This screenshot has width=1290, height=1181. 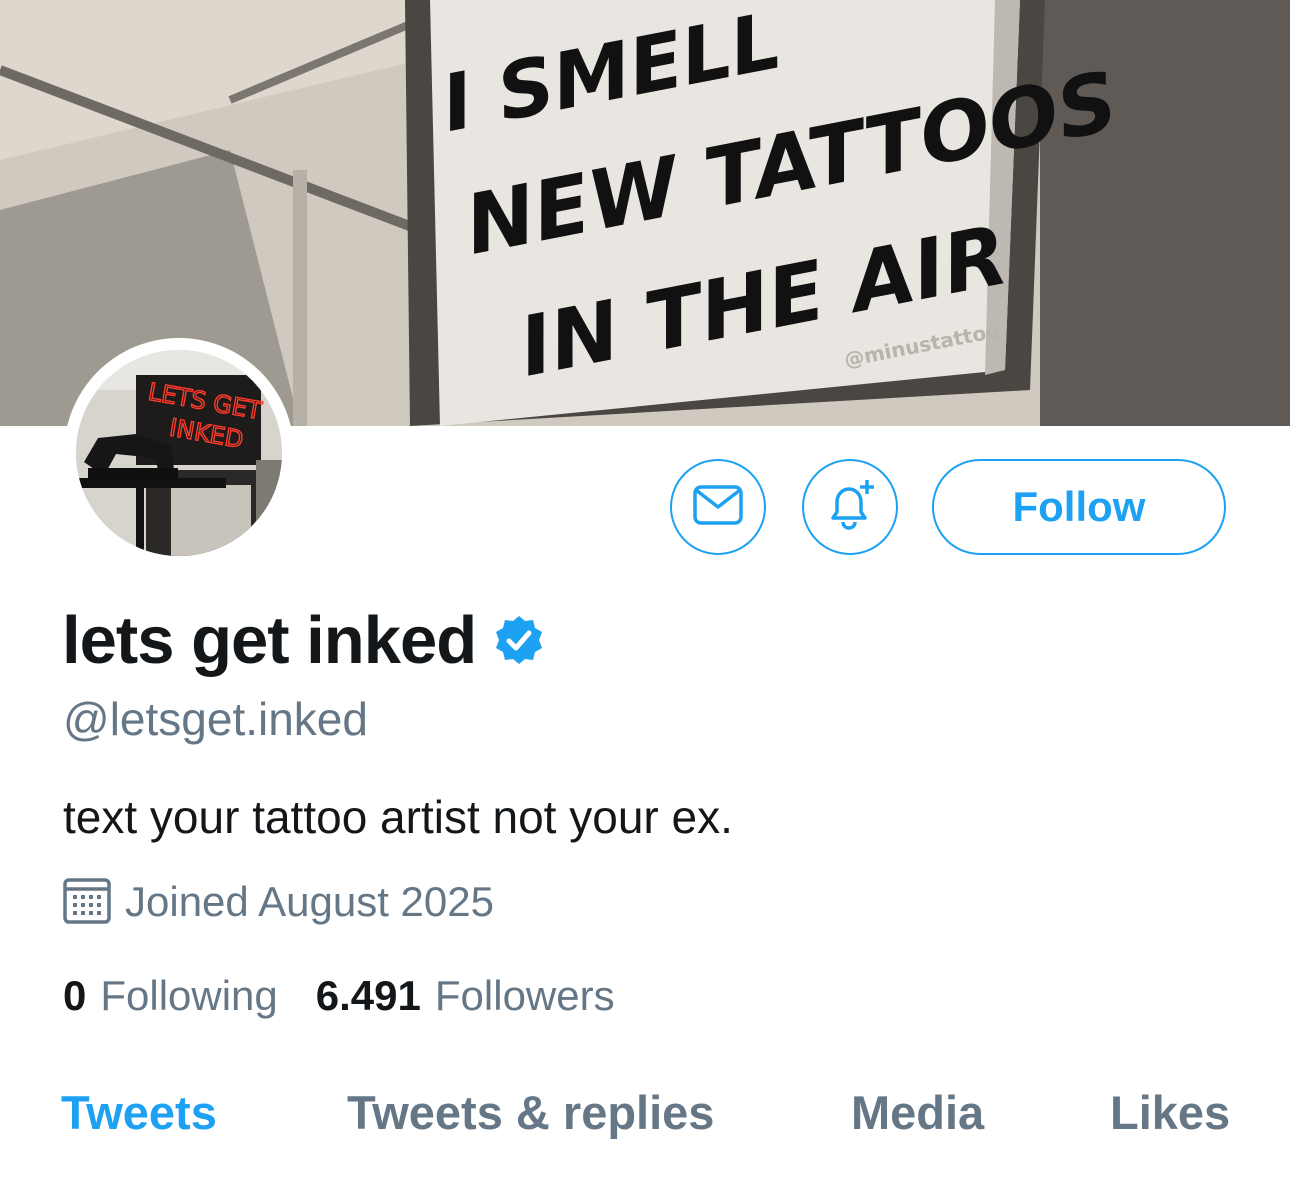 What do you see at coordinates (917, 1112) in the screenshot?
I see `tab-media: Media` at bounding box center [917, 1112].